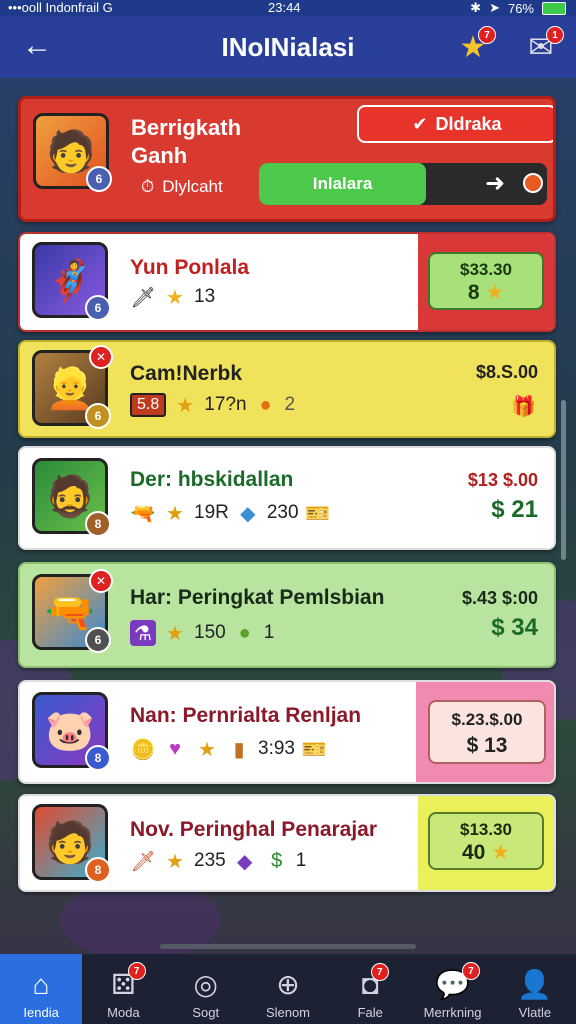  What do you see at coordinates (71, 281) in the screenshot?
I see `item-avatar: 🦸 6` at bounding box center [71, 281].